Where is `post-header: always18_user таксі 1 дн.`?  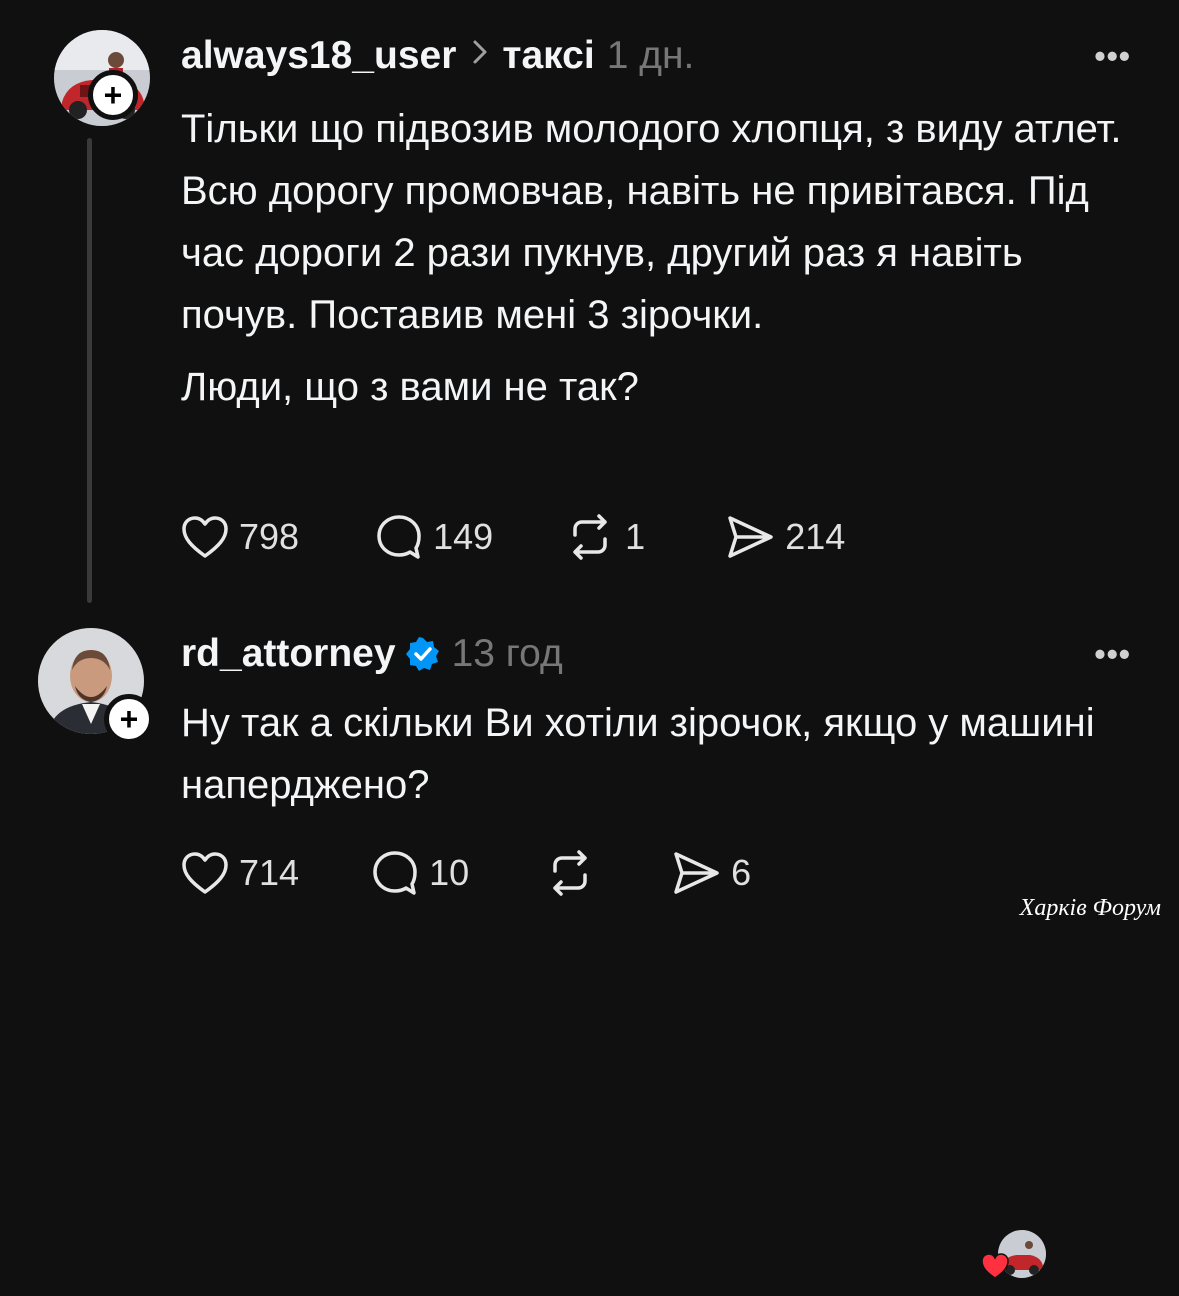
post-header: always18_user таксі 1 дн. is located at coordinates (437, 56).